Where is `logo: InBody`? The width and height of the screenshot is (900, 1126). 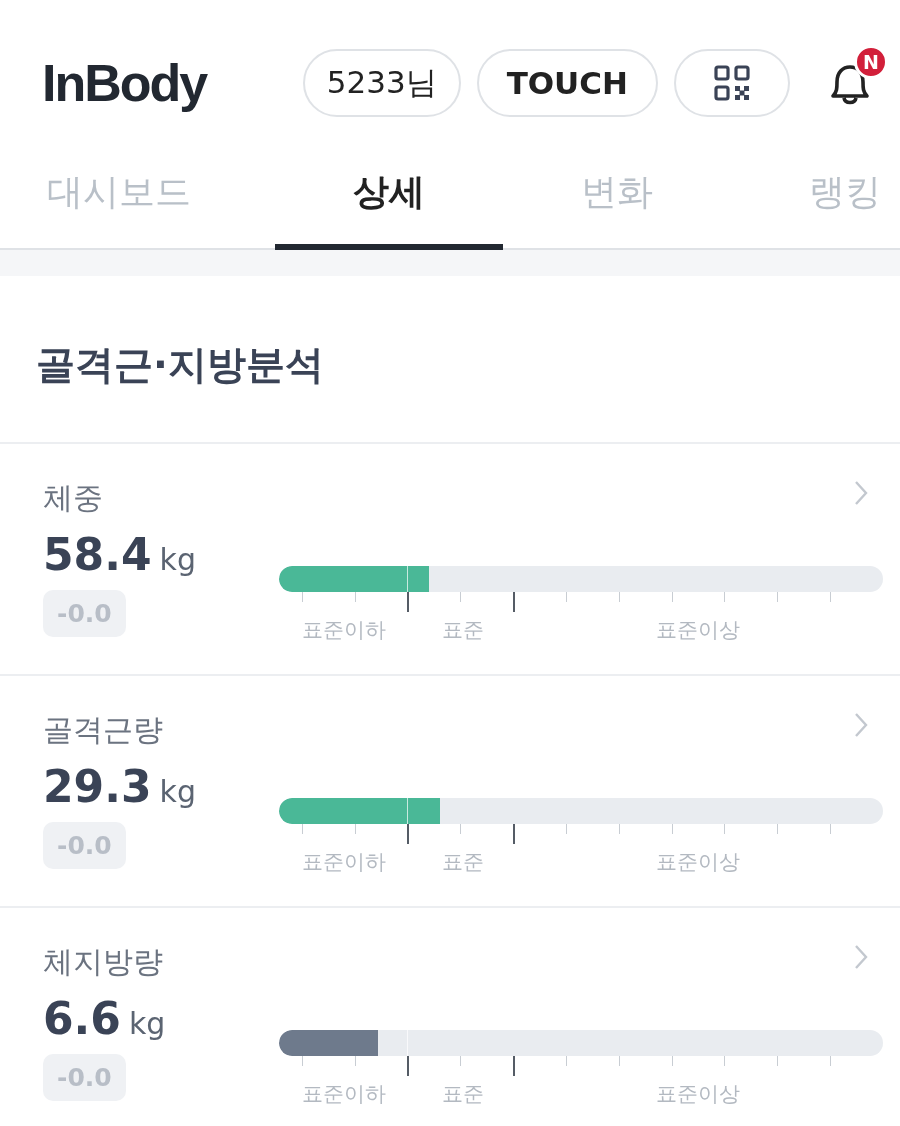
logo: InBody is located at coordinates (124, 83).